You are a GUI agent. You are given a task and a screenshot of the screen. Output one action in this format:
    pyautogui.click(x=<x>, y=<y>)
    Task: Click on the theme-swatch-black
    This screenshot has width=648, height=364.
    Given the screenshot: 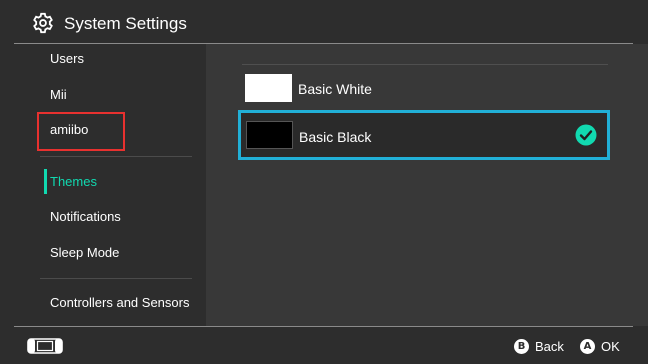 What is the action you would take?
    pyautogui.click(x=269, y=135)
    